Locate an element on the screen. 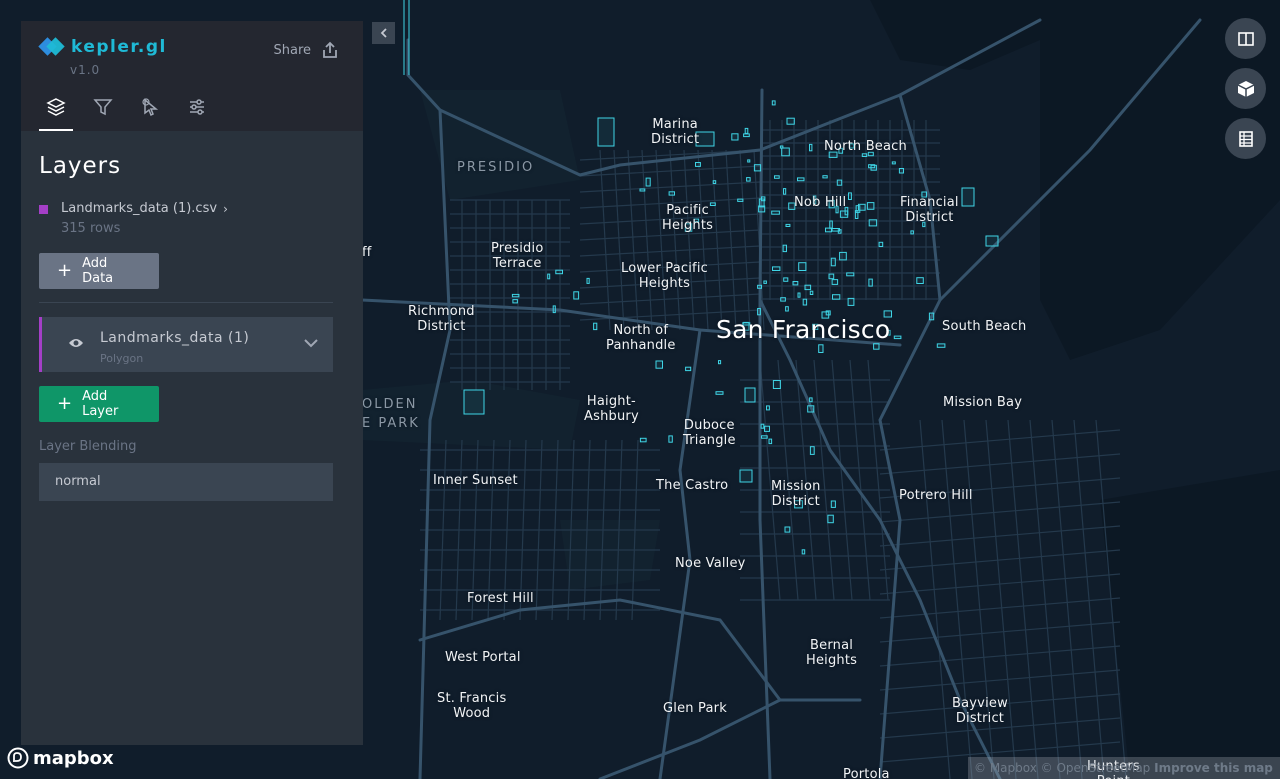  share-button: Share is located at coordinates (306, 50).